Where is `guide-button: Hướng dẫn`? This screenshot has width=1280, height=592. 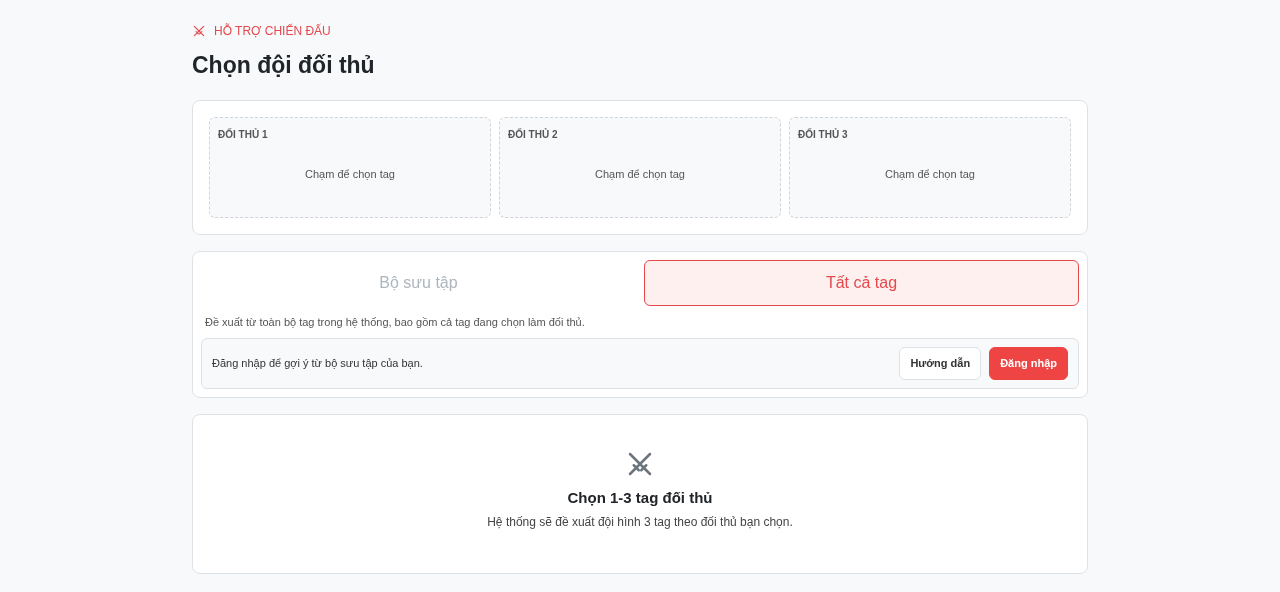 guide-button: Hướng dẫn is located at coordinates (940, 363).